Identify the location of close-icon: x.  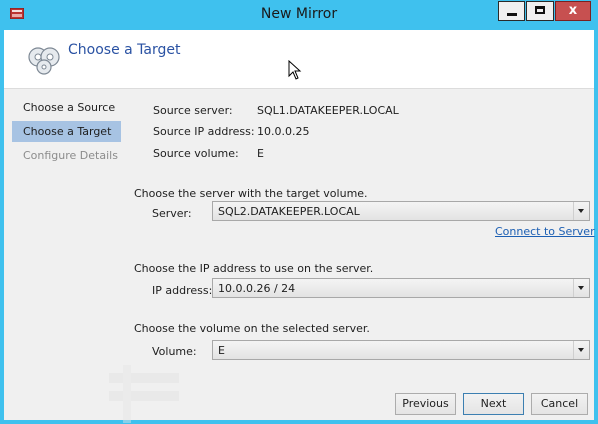
(573, 10).